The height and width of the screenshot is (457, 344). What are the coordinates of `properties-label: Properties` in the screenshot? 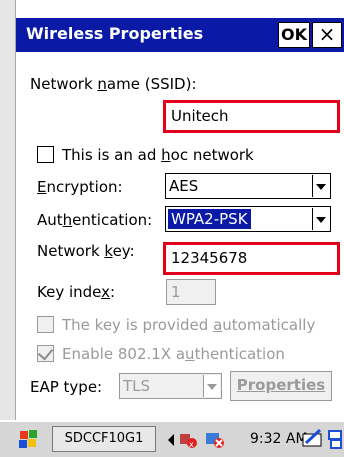 It's located at (281, 385).